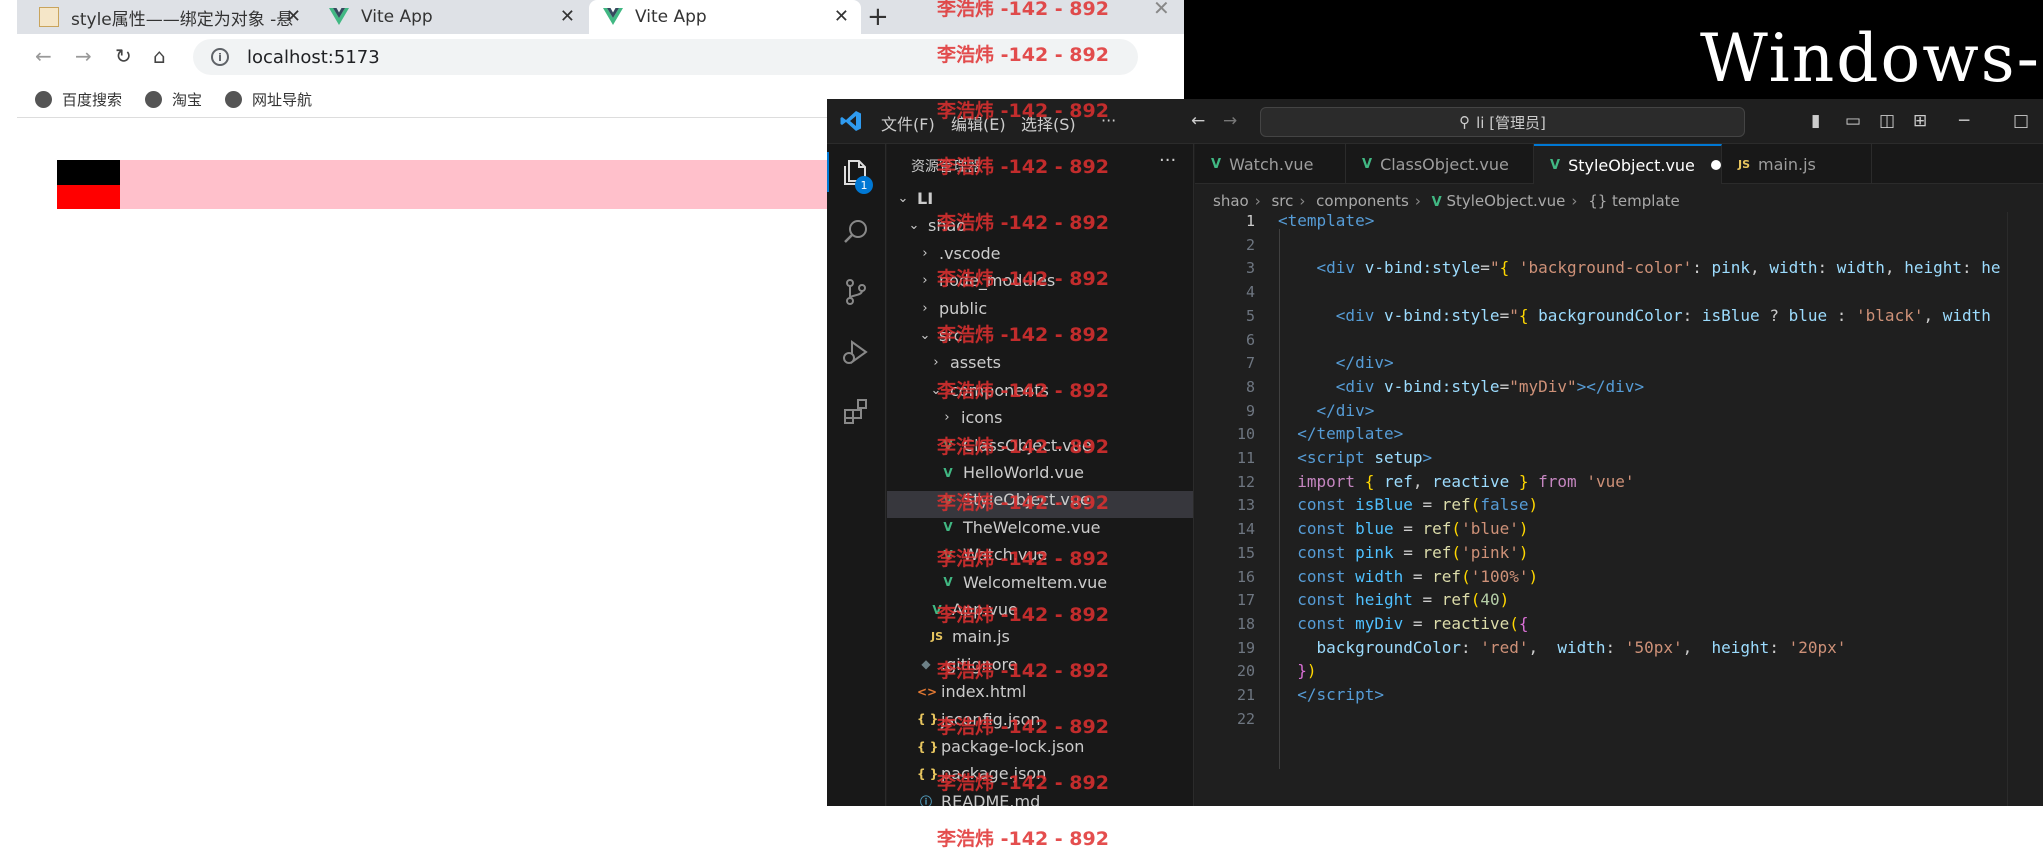 This screenshot has height=864, width=2043. What do you see at coordinates (1920, 121) in the screenshot?
I see `customize-layout-icon: ⊞` at bounding box center [1920, 121].